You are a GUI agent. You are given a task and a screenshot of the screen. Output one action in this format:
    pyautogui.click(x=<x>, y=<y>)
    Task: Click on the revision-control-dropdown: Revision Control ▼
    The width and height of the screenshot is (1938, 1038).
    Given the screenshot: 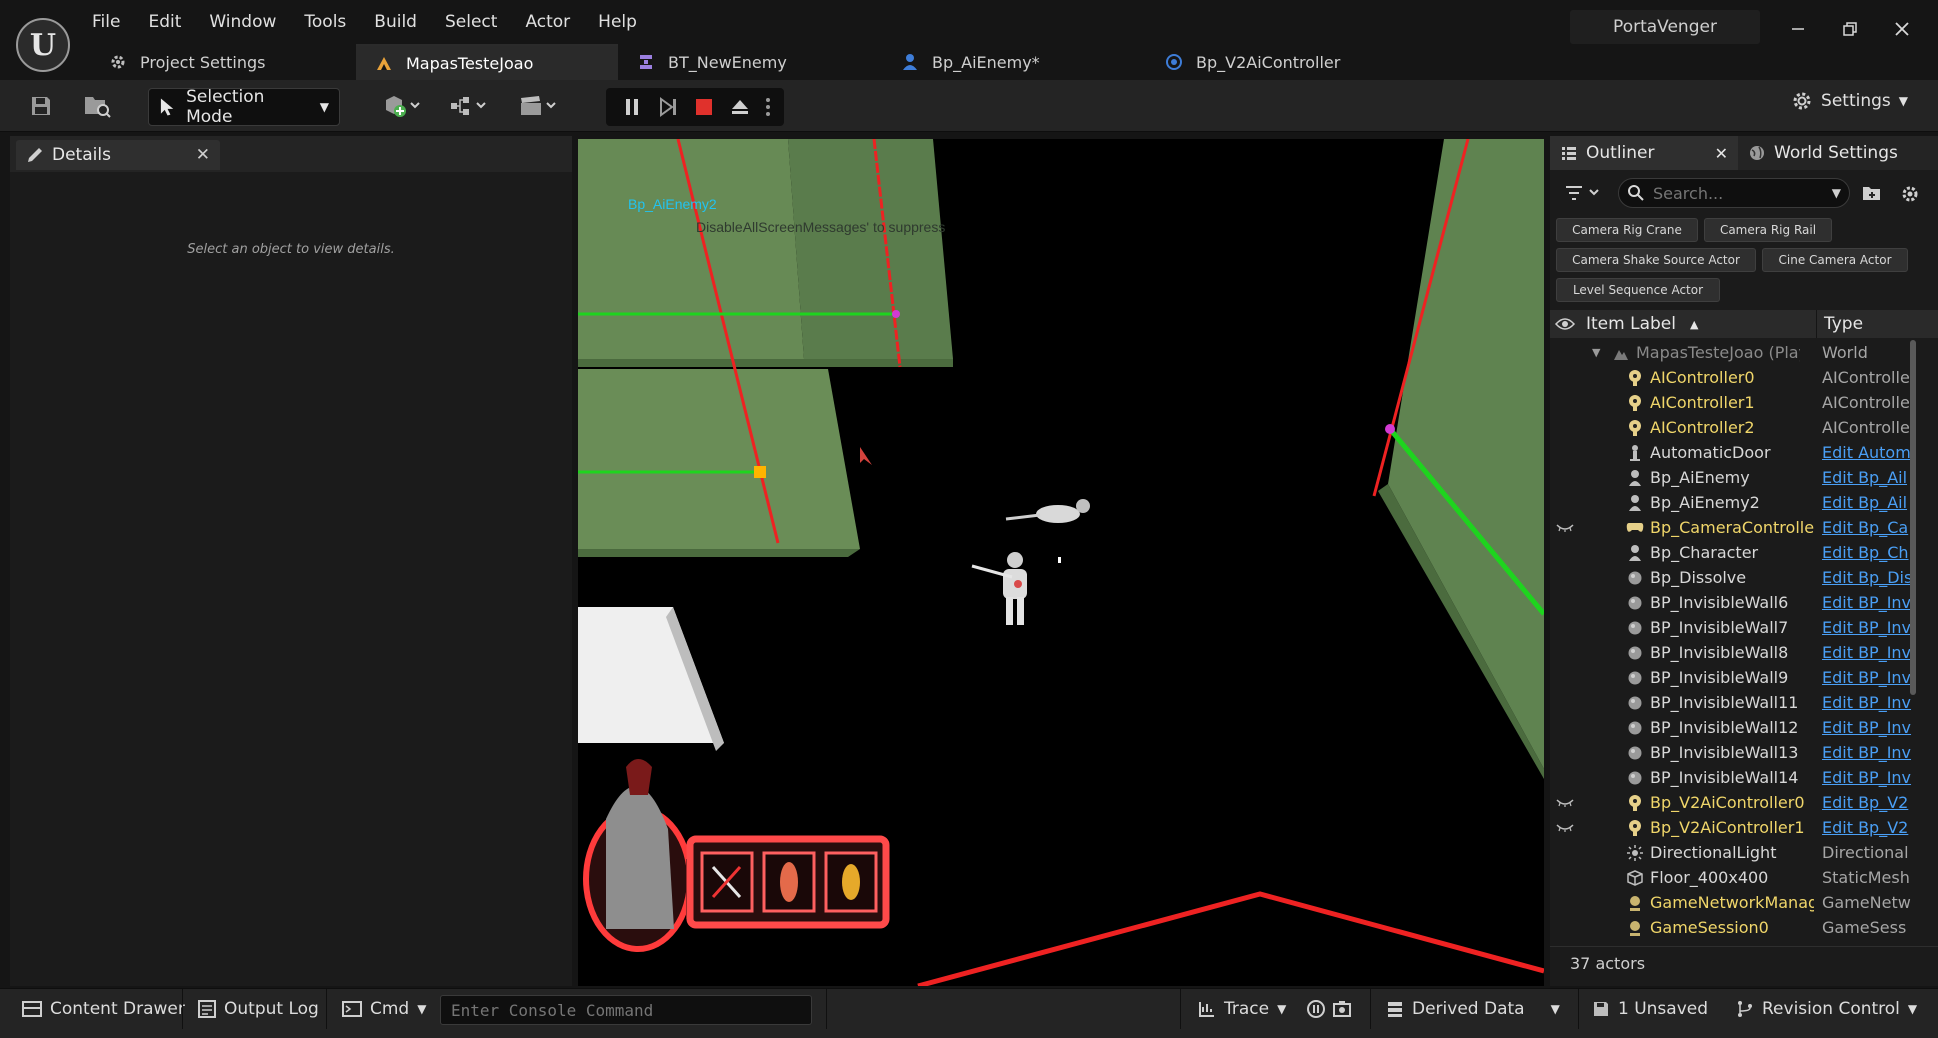 What is the action you would take?
    pyautogui.click(x=1826, y=1009)
    